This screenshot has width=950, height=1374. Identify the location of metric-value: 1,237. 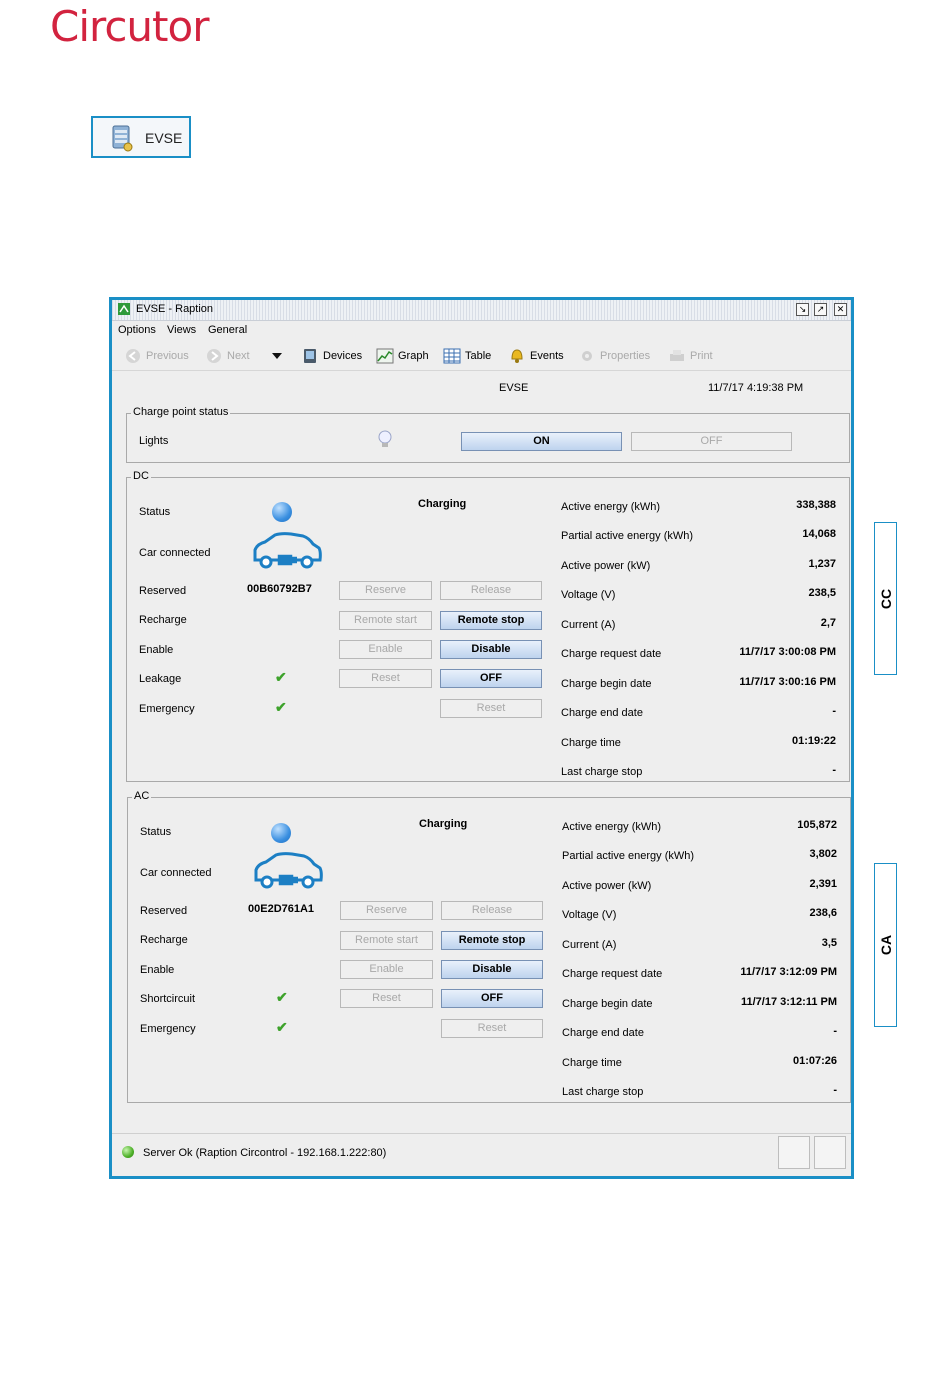
(822, 564).